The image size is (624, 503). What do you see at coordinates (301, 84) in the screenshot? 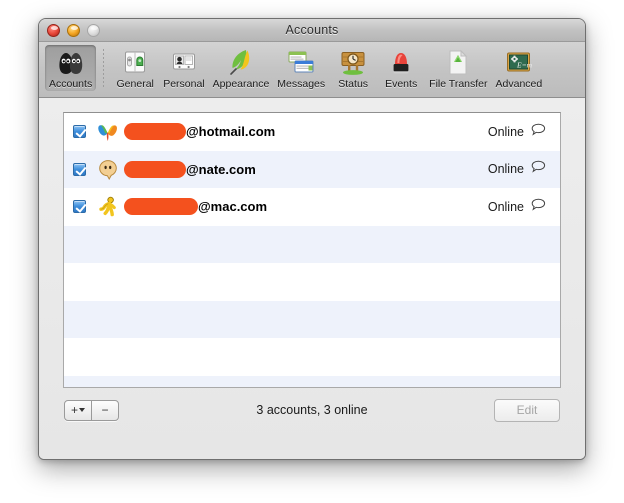
I see `toolbar-label-messages: Messages` at bounding box center [301, 84].